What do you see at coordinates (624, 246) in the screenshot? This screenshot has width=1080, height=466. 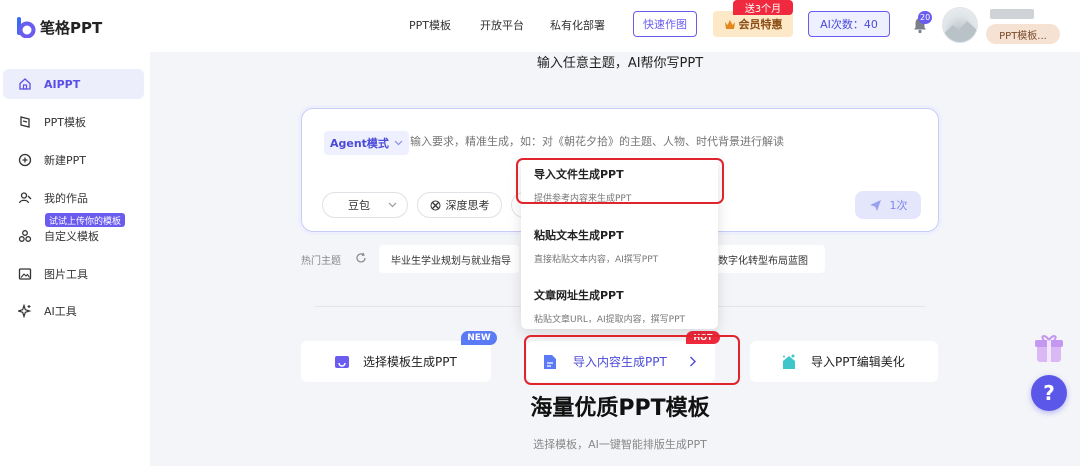 I see `dropdown-item-paste-text: 粘贴文本生成PPT 直接粘贴文本内容，AI撰写PPT` at bounding box center [624, 246].